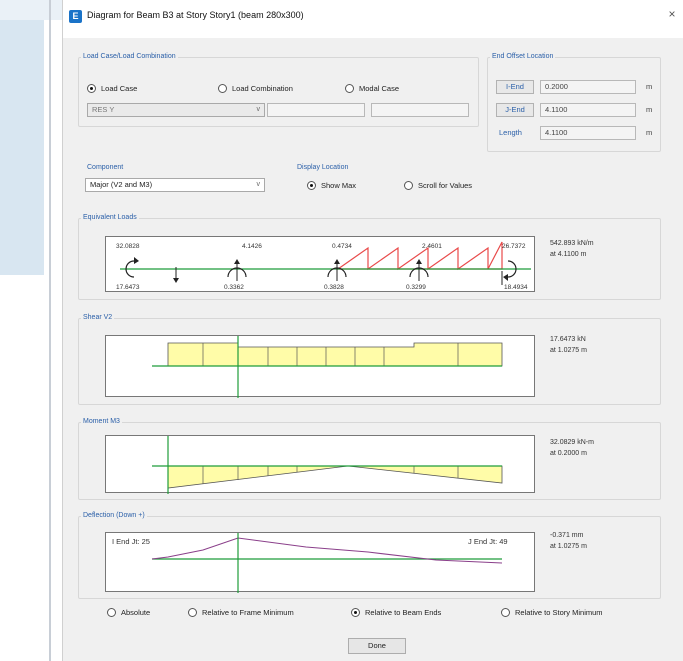  What do you see at coordinates (237, 261) in the screenshot?
I see `point-load-arrowhead-mid1` at bounding box center [237, 261].